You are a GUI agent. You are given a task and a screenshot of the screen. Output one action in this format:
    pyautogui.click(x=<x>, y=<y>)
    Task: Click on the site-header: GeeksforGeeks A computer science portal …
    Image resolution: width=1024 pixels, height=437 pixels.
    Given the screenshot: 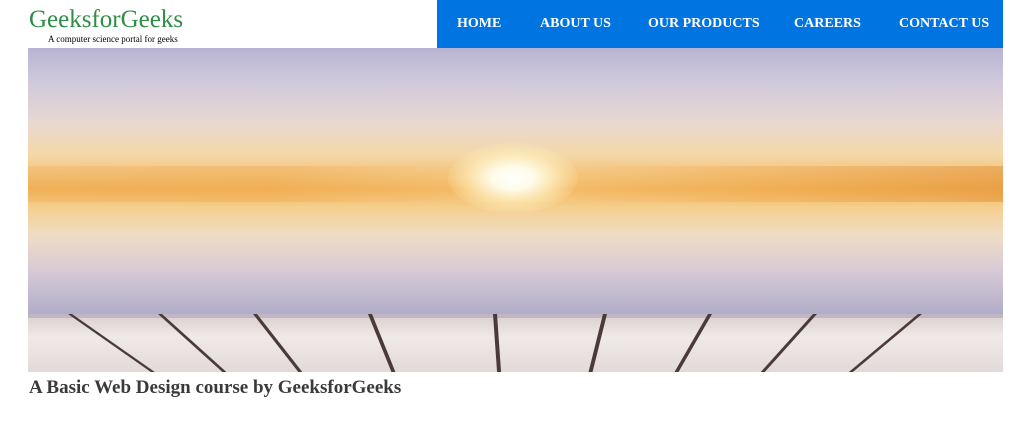 What is the action you would take?
    pyautogui.click(x=512, y=24)
    